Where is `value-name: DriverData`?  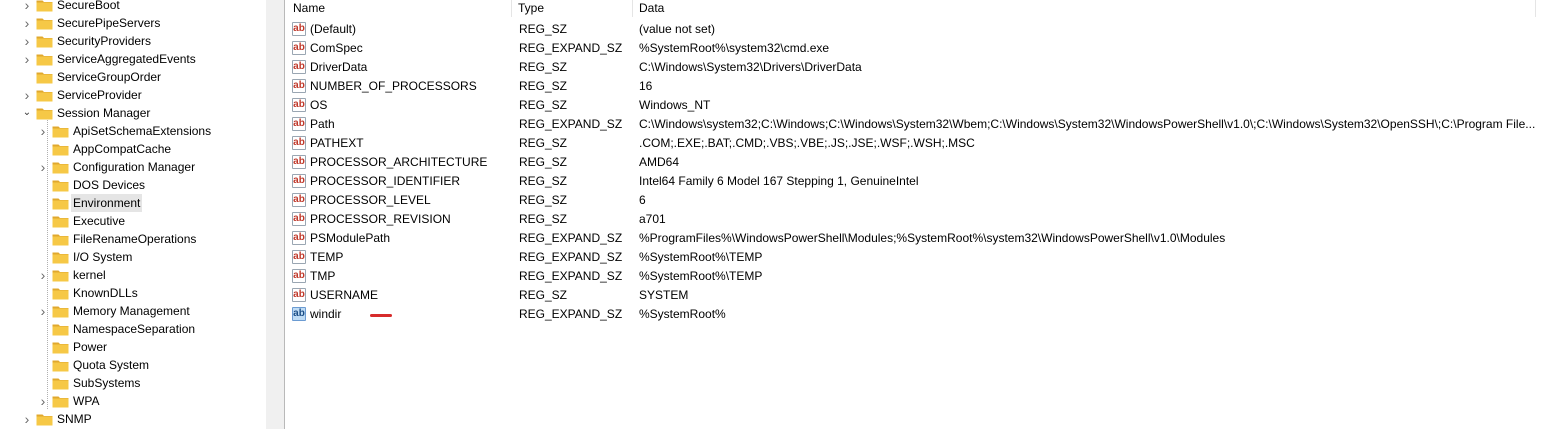
value-name: DriverData is located at coordinates (339, 67).